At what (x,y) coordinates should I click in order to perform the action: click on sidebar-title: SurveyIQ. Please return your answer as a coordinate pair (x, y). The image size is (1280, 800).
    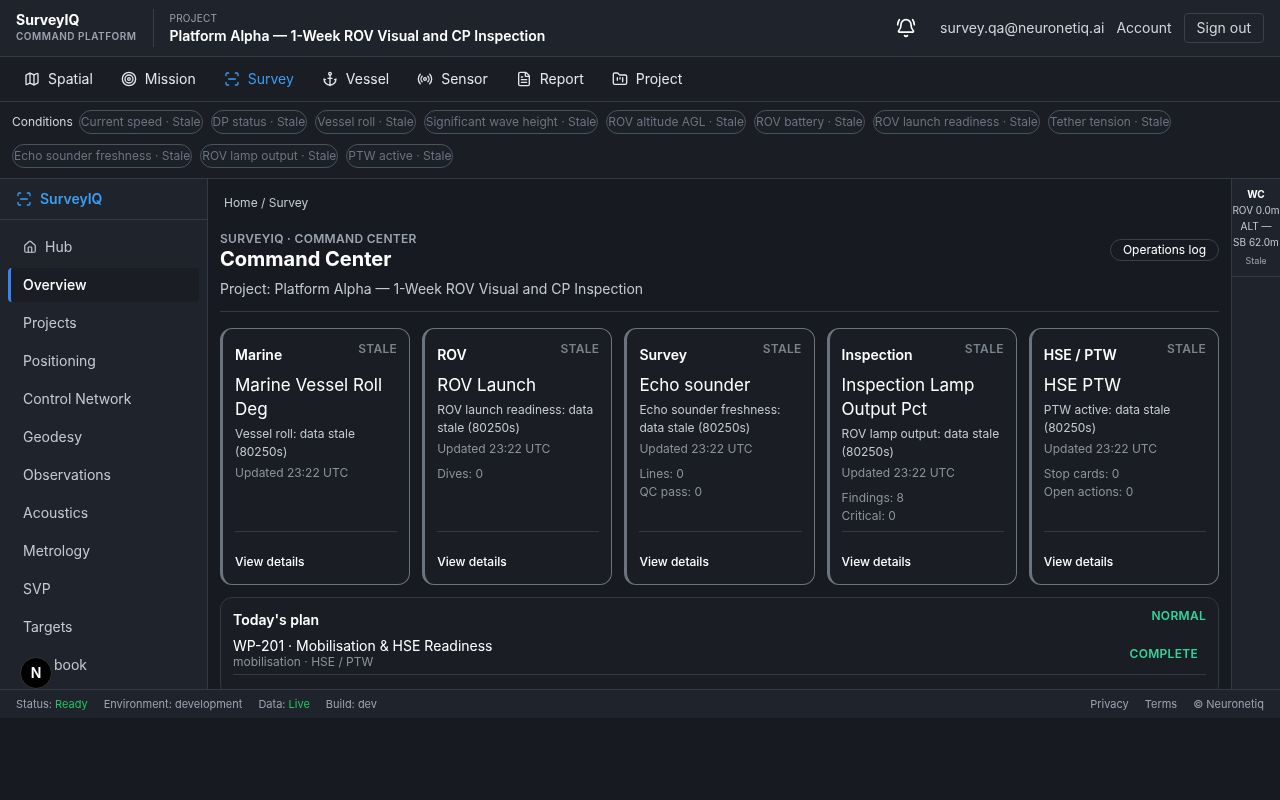
    Looking at the image, I should click on (71, 199).